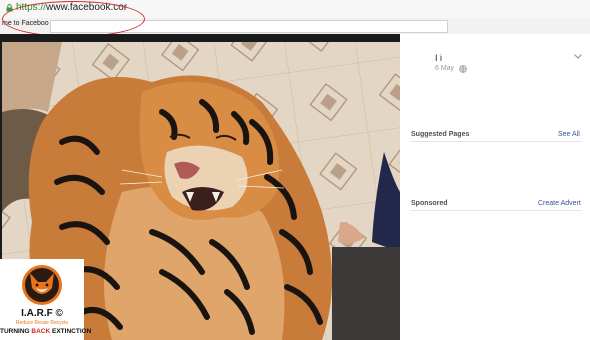 Image resolution: width=590 pixels, height=340 pixels. Describe the element at coordinates (559, 203) in the screenshot. I see `create-advert-link: Create Advert` at that location.